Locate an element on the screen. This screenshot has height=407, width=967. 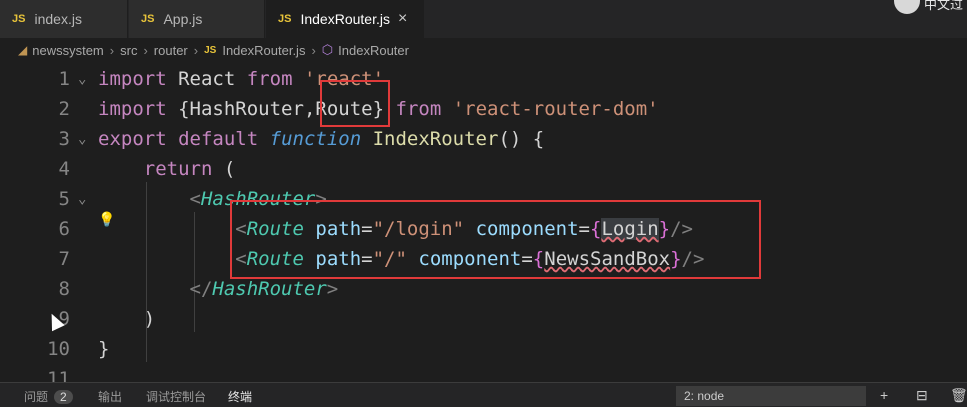
breadcrumb-item: IndexRouter.js is located at coordinates (263, 50).